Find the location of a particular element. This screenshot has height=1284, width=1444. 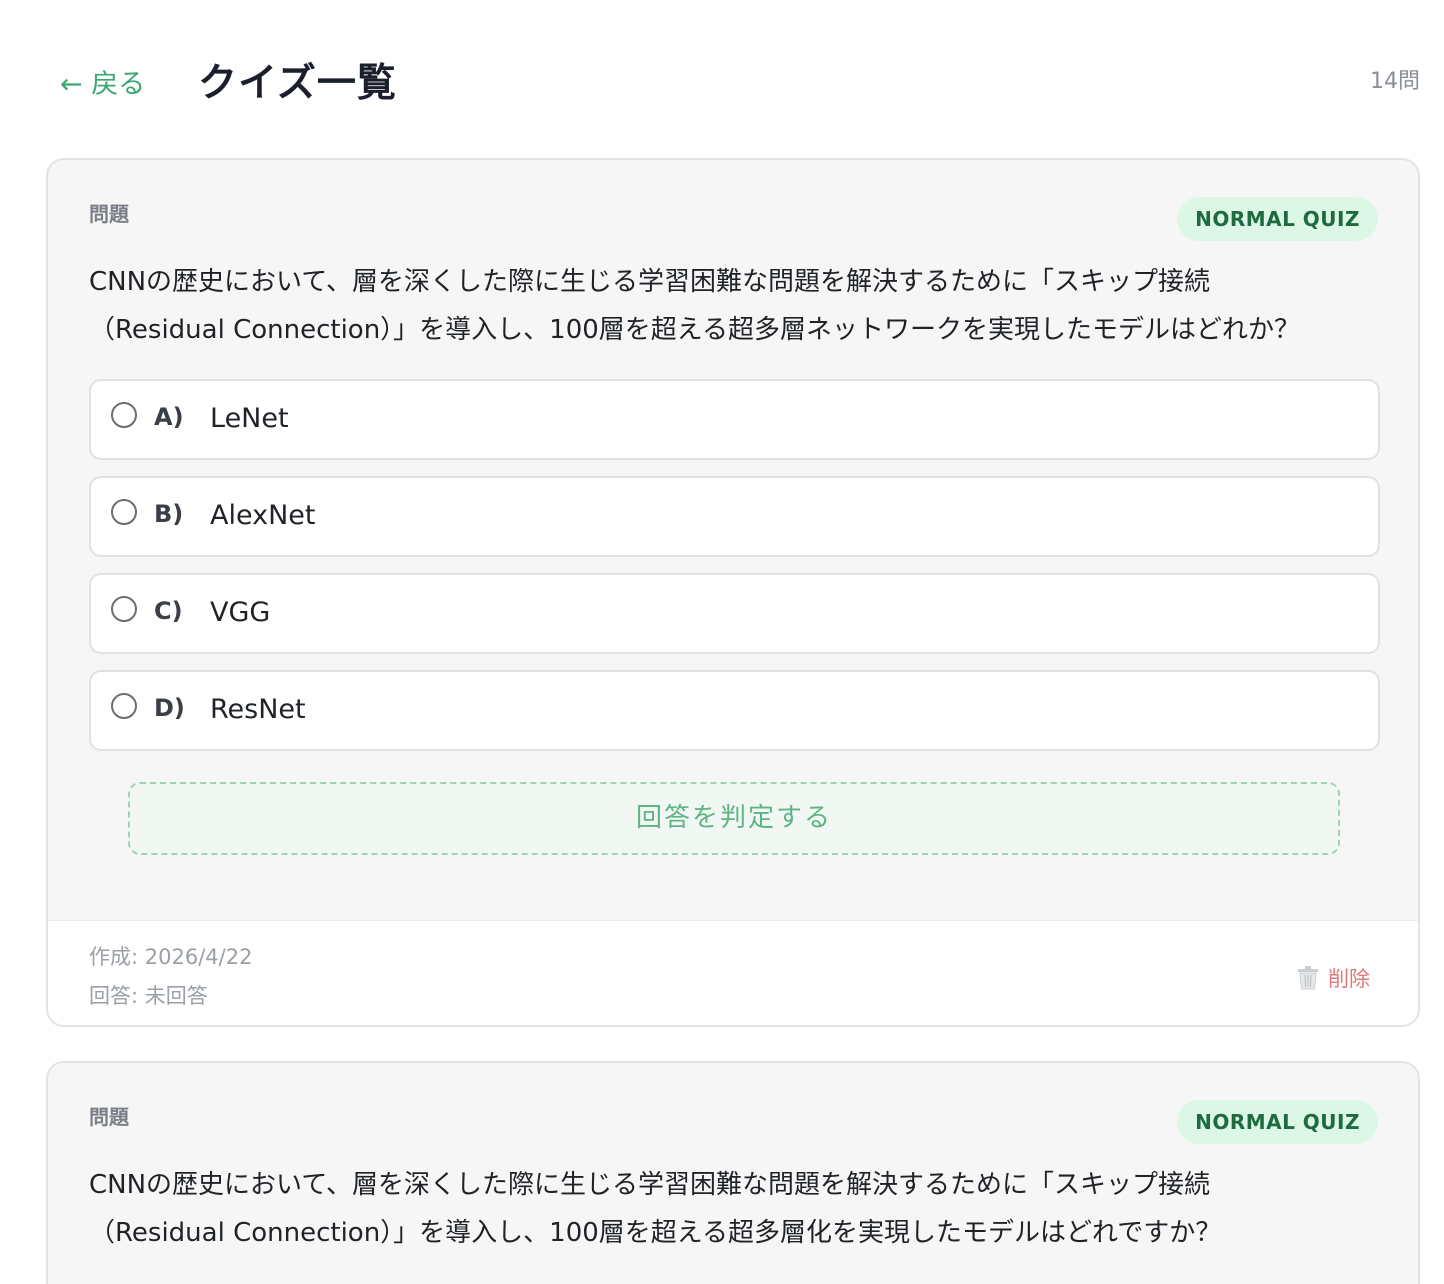

option-letter: A) is located at coordinates (169, 417).